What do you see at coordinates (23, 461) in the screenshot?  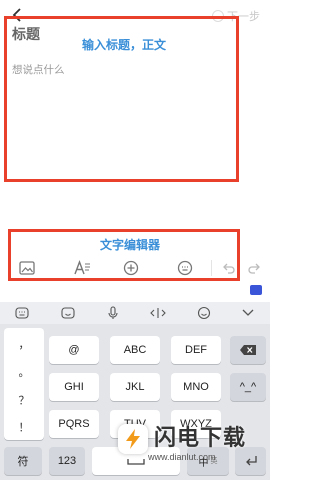 I see `symbol-key: 符` at bounding box center [23, 461].